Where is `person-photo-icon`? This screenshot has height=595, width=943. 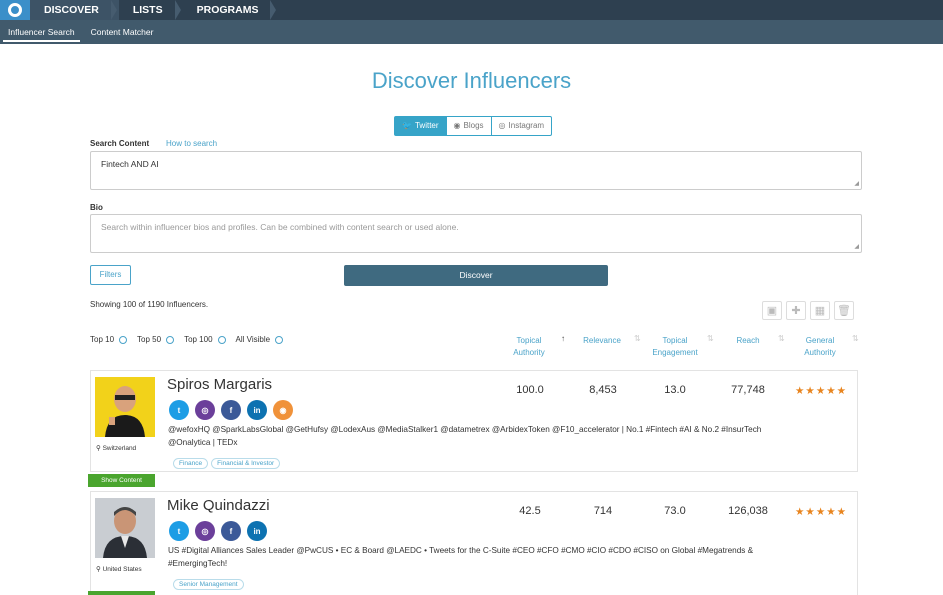
person-photo-icon is located at coordinates (125, 407).